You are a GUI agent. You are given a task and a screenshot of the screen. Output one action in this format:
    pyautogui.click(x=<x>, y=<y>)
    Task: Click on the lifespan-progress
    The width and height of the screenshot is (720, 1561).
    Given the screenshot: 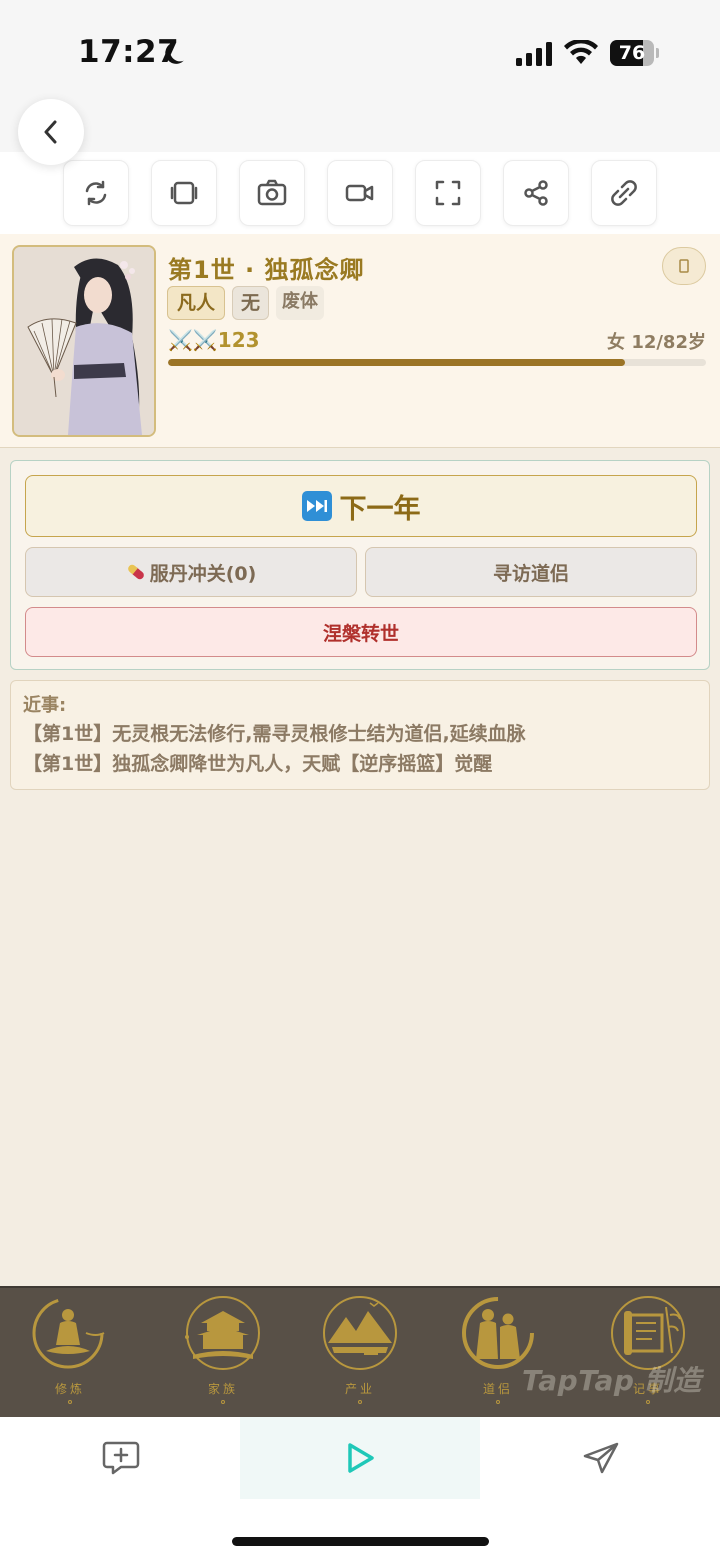 What is the action you would take?
    pyautogui.click(x=437, y=362)
    